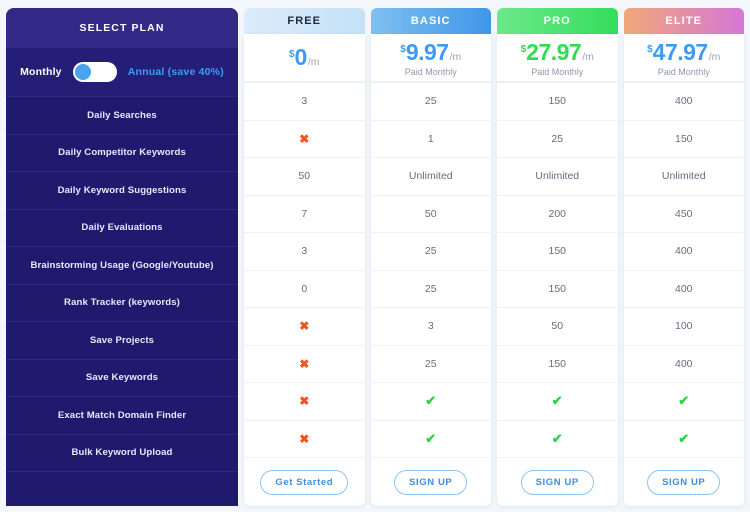 The width and height of the screenshot is (750, 512). I want to click on feature-row-label: Daily Evaluations, so click(122, 228).